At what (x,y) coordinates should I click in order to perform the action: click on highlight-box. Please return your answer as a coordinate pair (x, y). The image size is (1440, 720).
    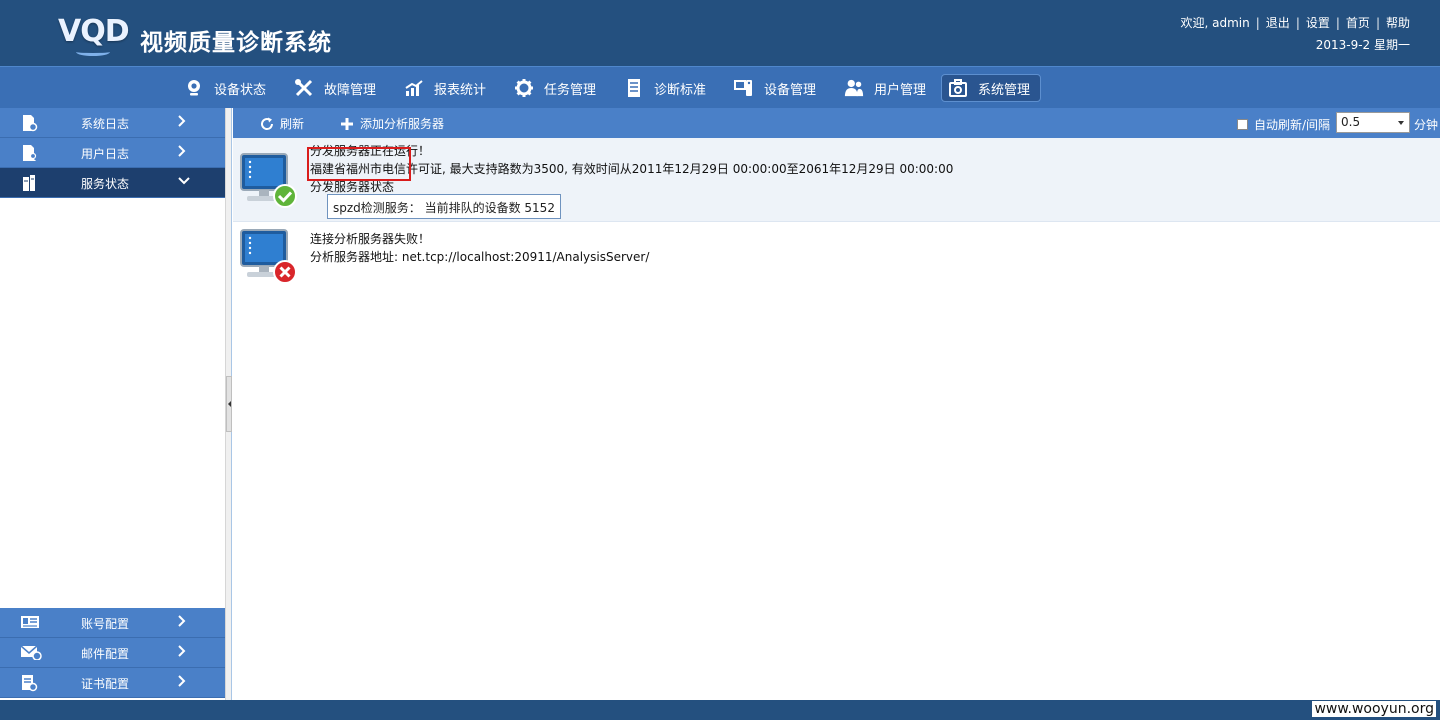
    Looking at the image, I should click on (359, 164).